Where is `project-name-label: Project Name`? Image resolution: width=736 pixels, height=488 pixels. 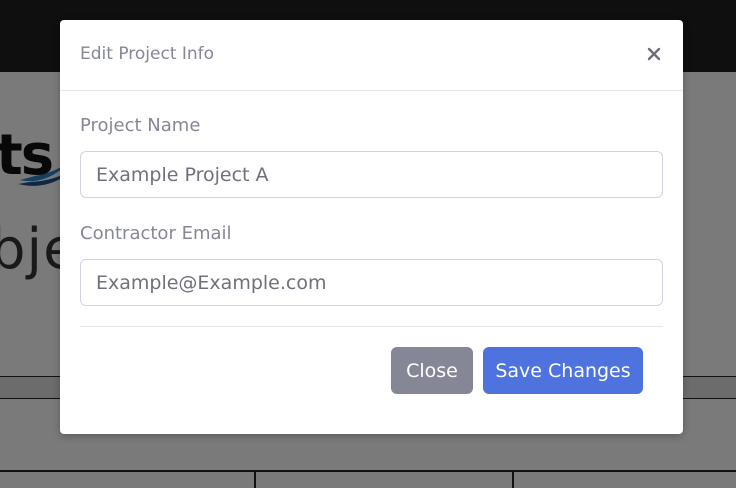
project-name-label: Project Name is located at coordinates (140, 125).